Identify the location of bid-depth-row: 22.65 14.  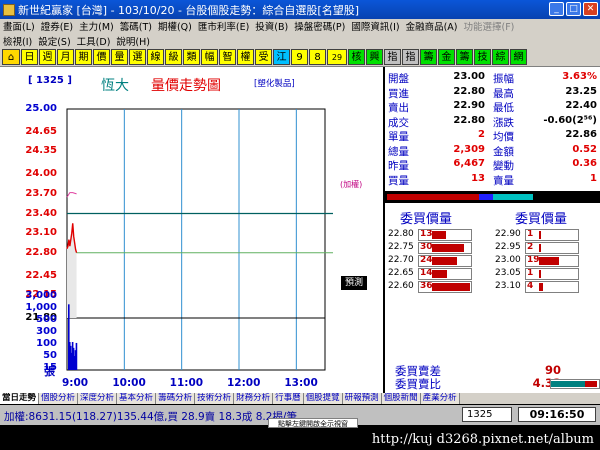
(440, 274).